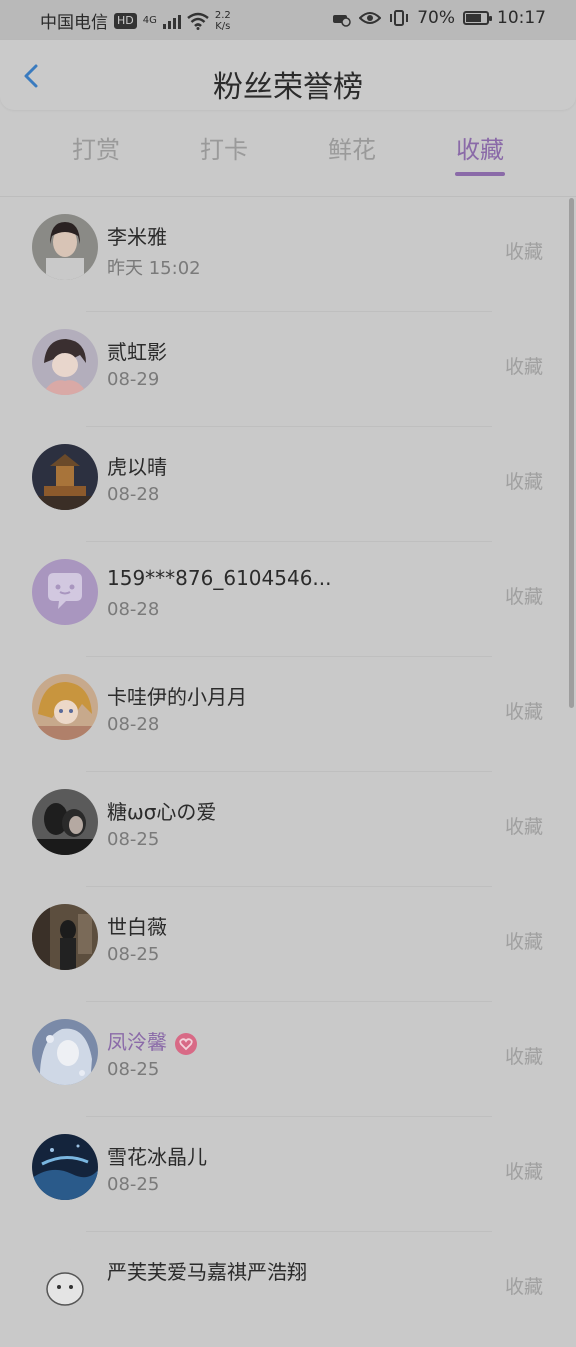  I want to click on list-item: 凤泠馨 08-25 收藏, so click(288, 1059).